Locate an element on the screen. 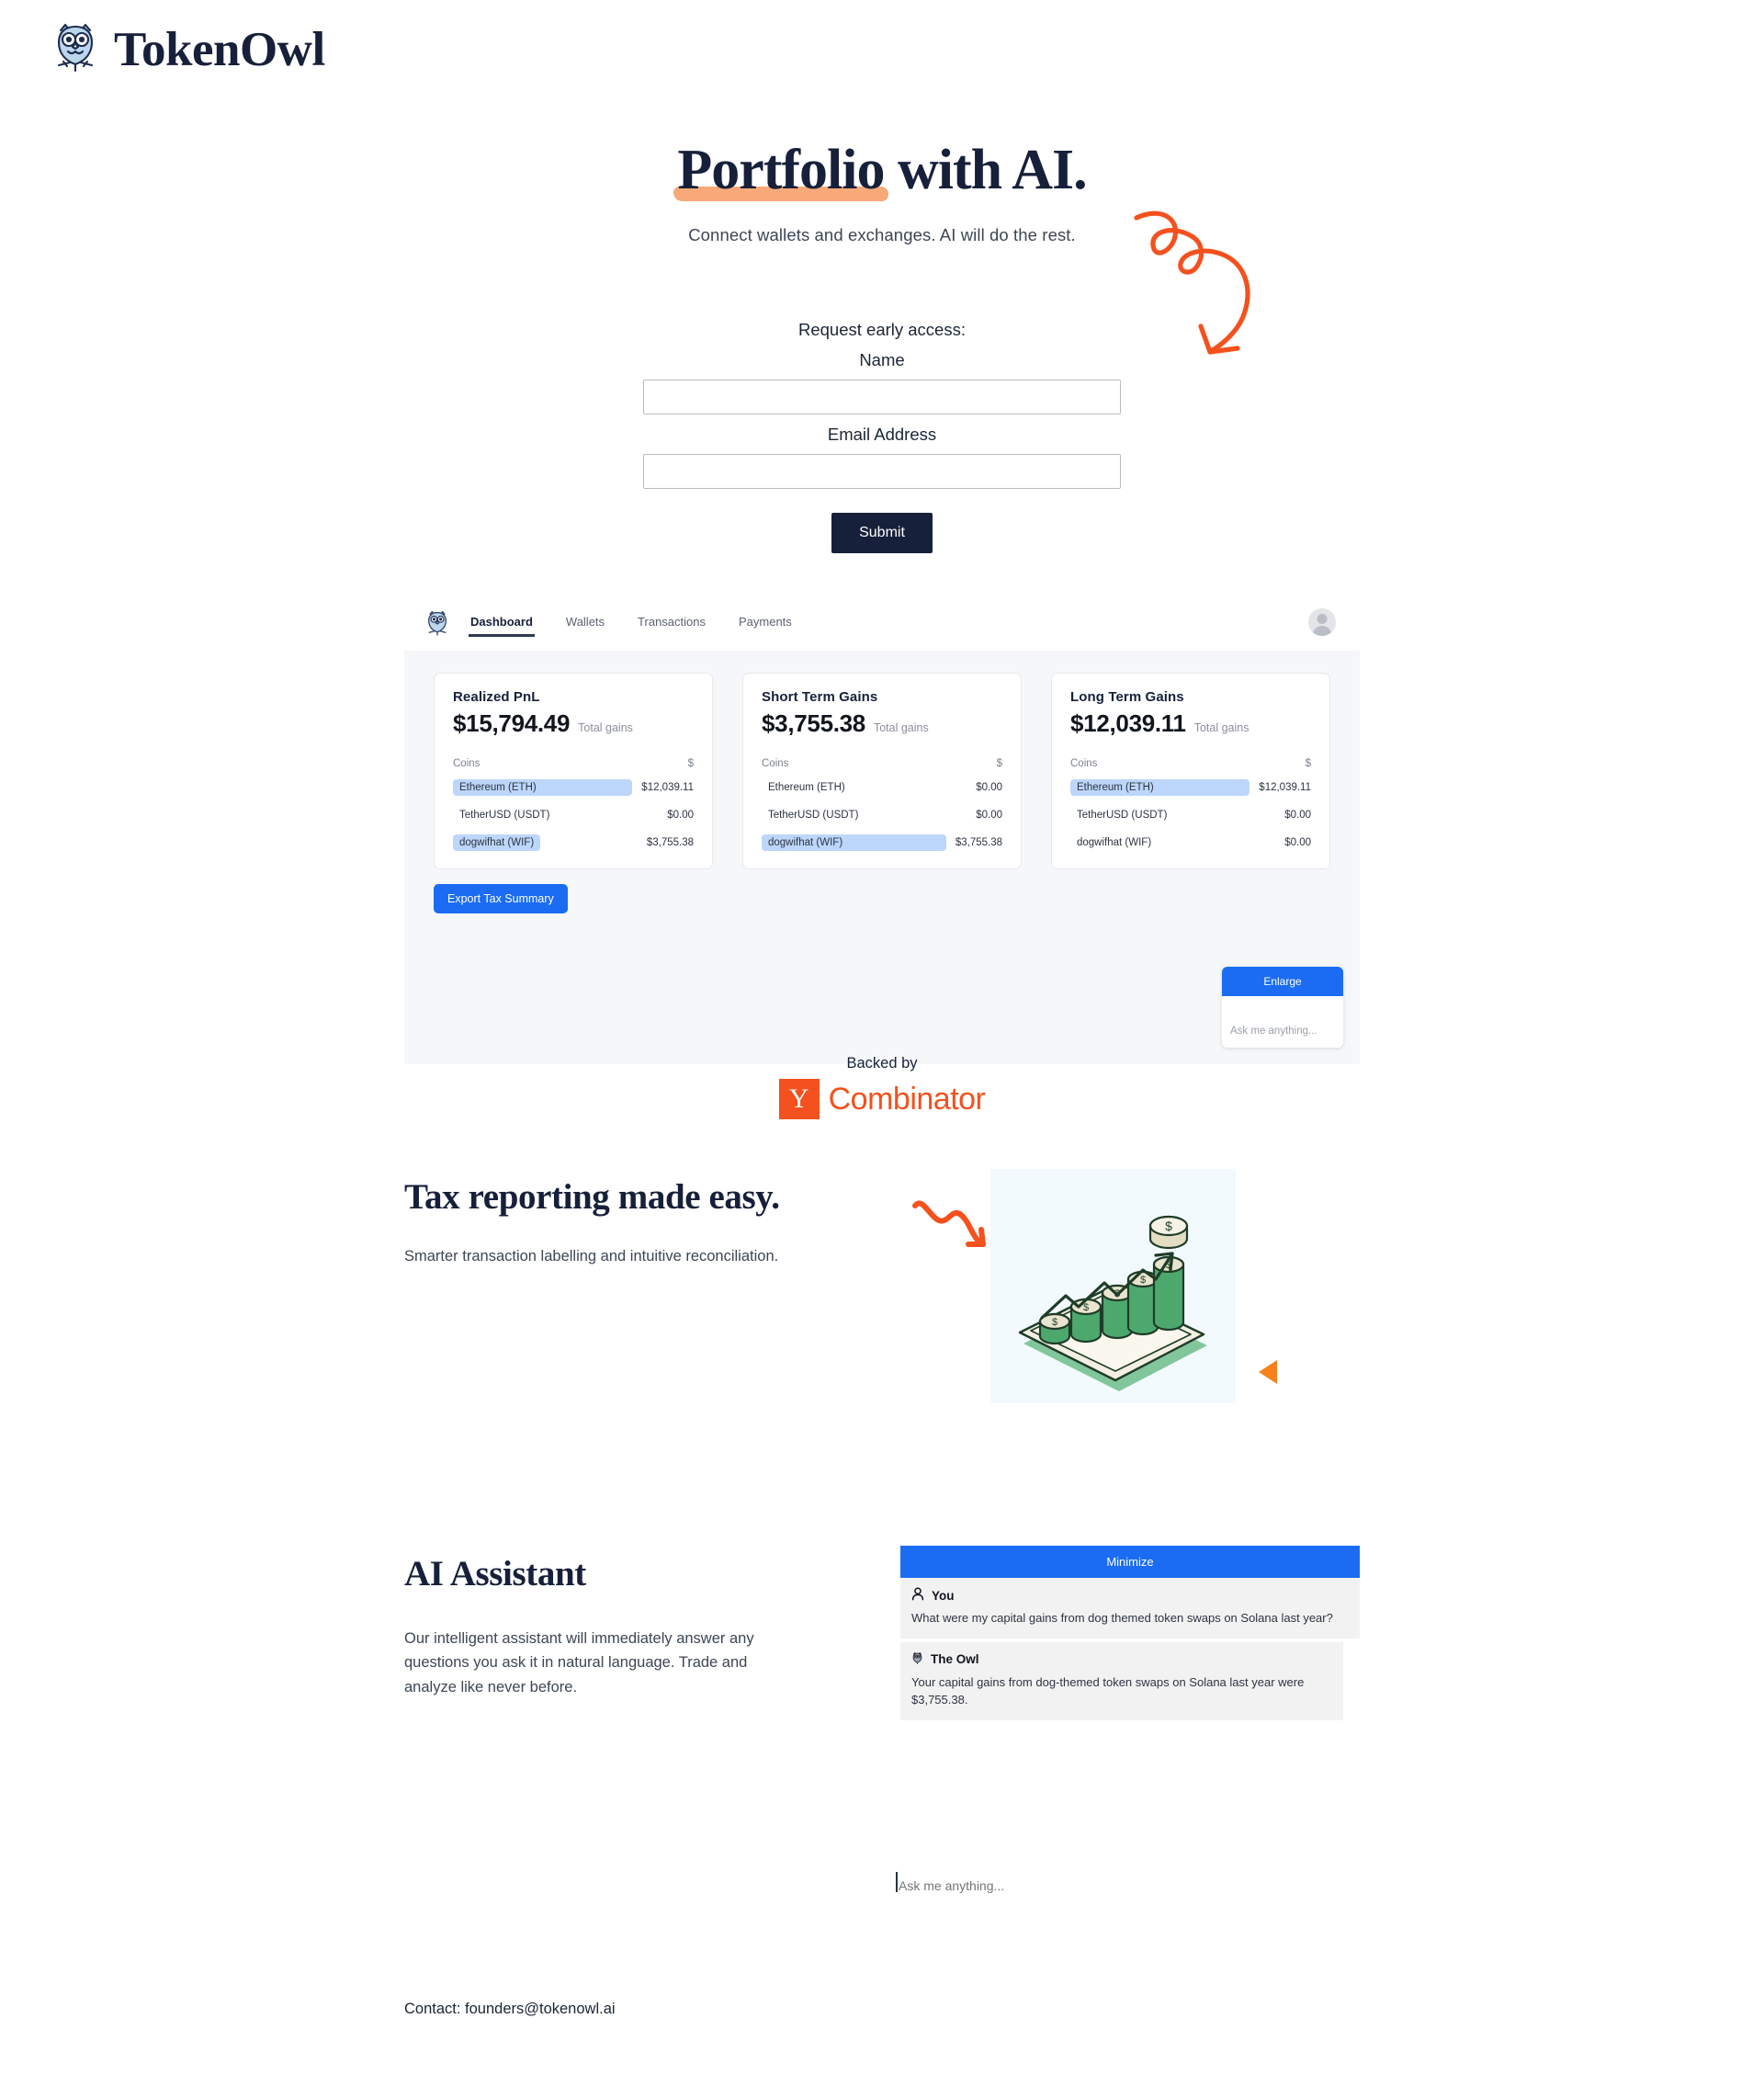 The height and width of the screenshot is (2098, 1764). email-label: Email Address is located at coordinates (882, 434).